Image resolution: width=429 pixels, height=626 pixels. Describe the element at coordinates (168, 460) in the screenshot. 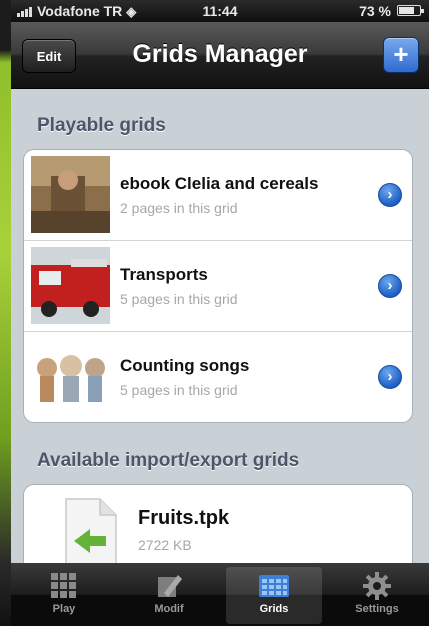

I see `import-export-header: Available import/export grids` at that location.